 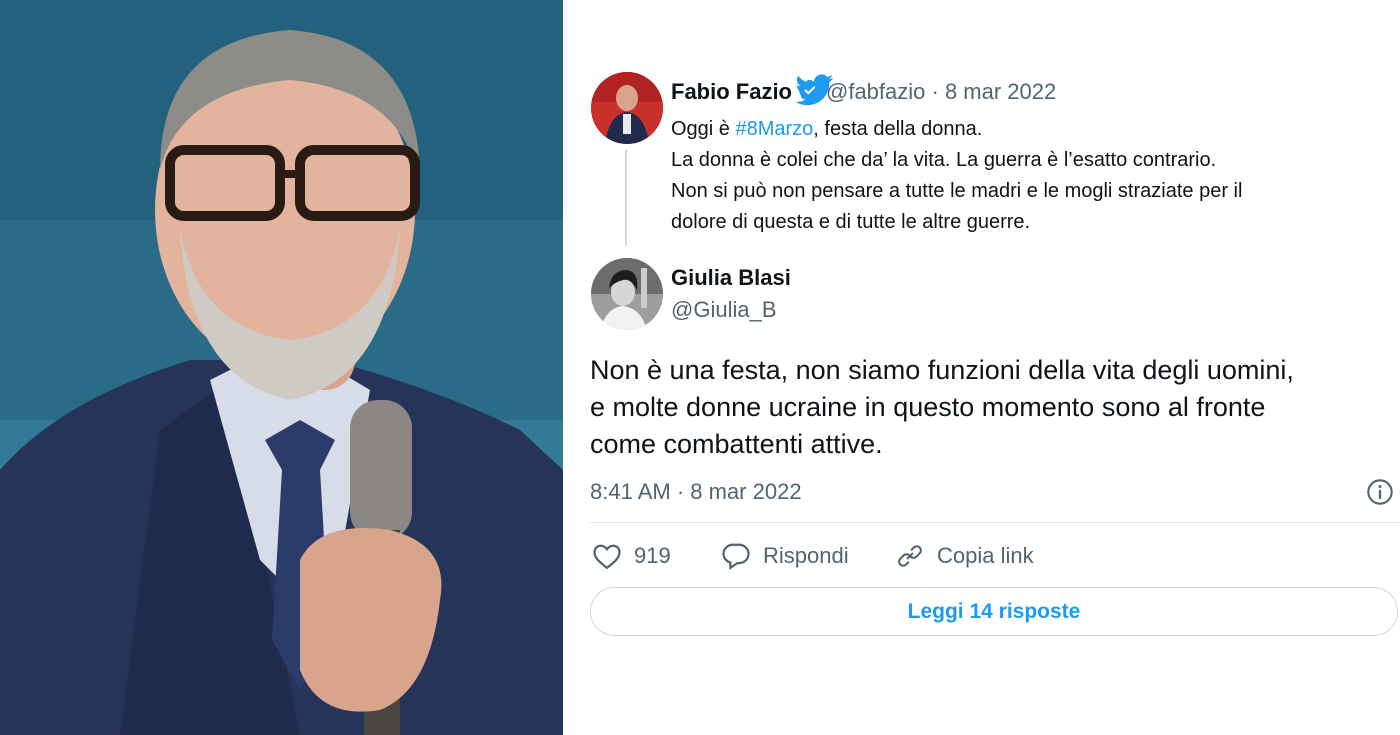 I want to click on main-author-name: Giulia Blasi, so click(x=731, y=278).